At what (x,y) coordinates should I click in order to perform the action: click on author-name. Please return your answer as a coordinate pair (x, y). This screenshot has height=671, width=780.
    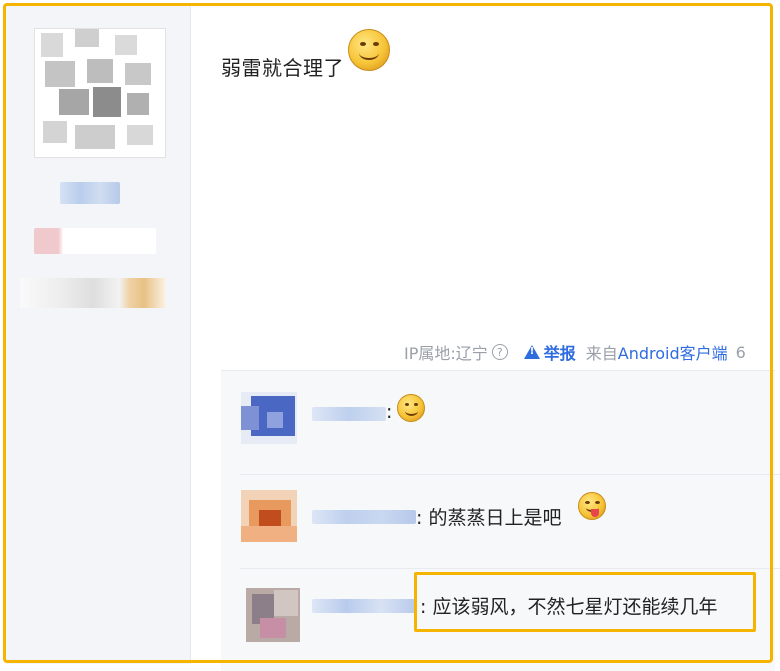
    Looking at the image, I should click on (90, 193).